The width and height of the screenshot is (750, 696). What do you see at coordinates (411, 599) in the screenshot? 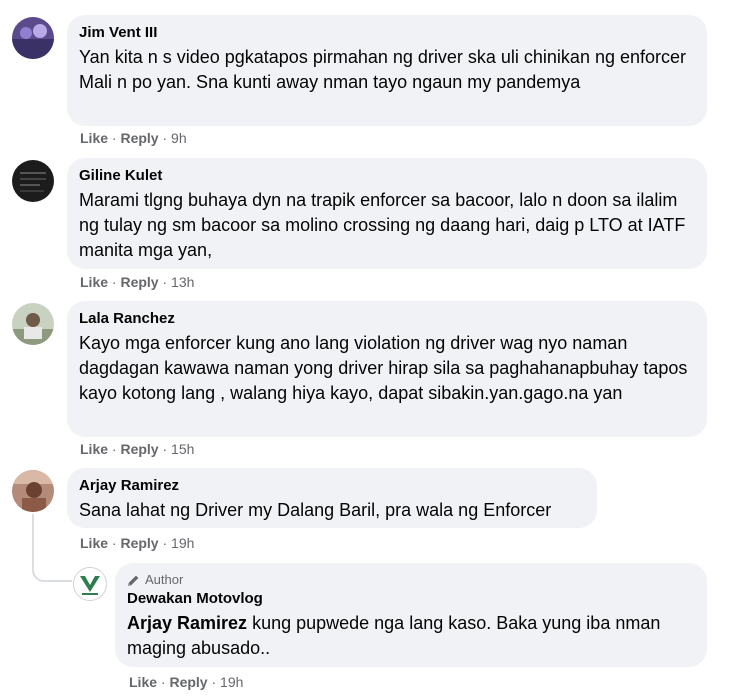
I see `commenter-name: Dewakan Motovlog` at bounding box center [411, 599].